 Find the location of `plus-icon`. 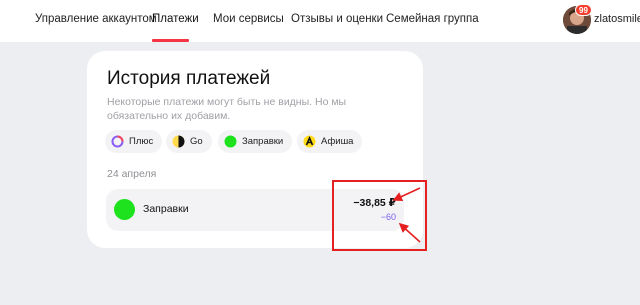

plus-icon is located at coordinates (117, 141).